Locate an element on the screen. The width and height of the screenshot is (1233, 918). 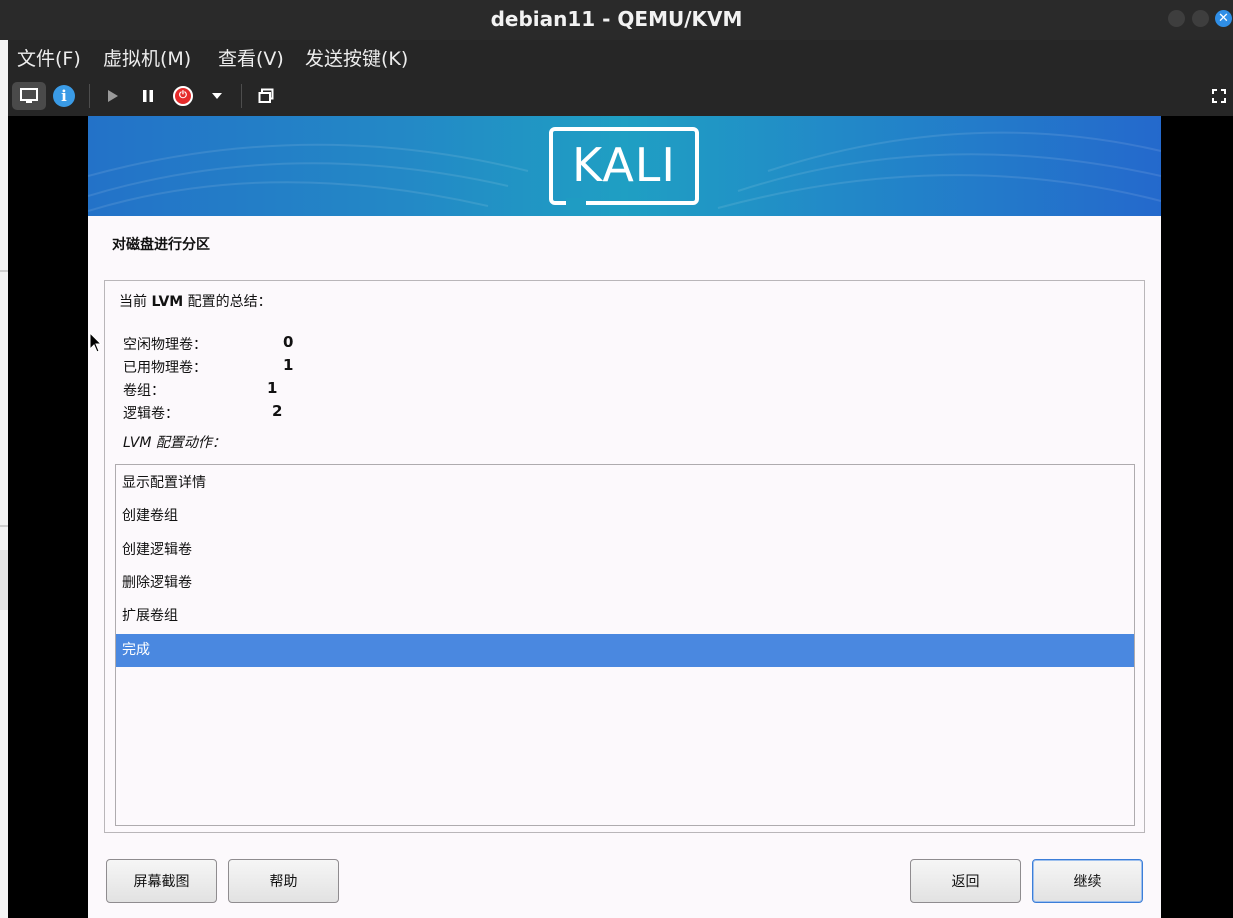
stat-label-used-pv: 已用物理卷： is located at coordinates (165, 368).